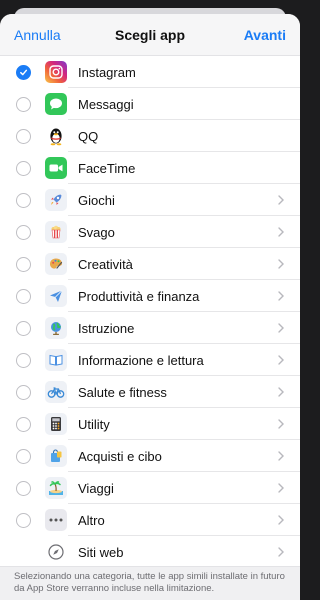  Describe the element at coordinates (56, 488) in the screenshot. I see `beach-icon` at that location.